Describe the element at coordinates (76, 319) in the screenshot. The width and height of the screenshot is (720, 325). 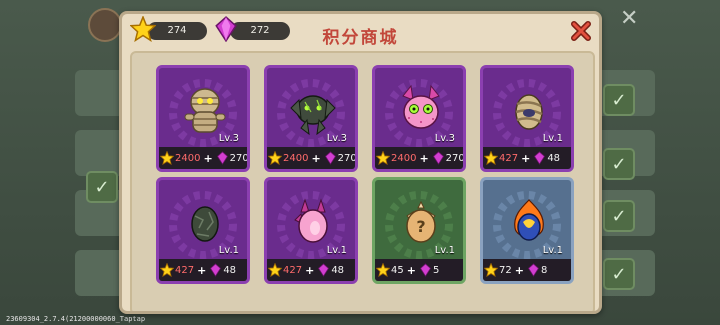
I see `build-version-label: 23609304_2.7.4(21200000060_Taptap` at that location.